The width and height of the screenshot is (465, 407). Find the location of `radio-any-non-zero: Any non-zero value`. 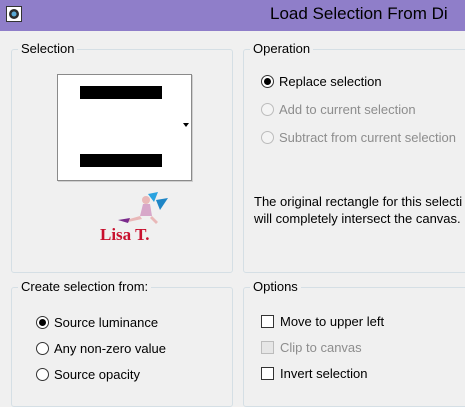

radio-any-non-zero: Any non-zero value is located at coordinates (101, 348).